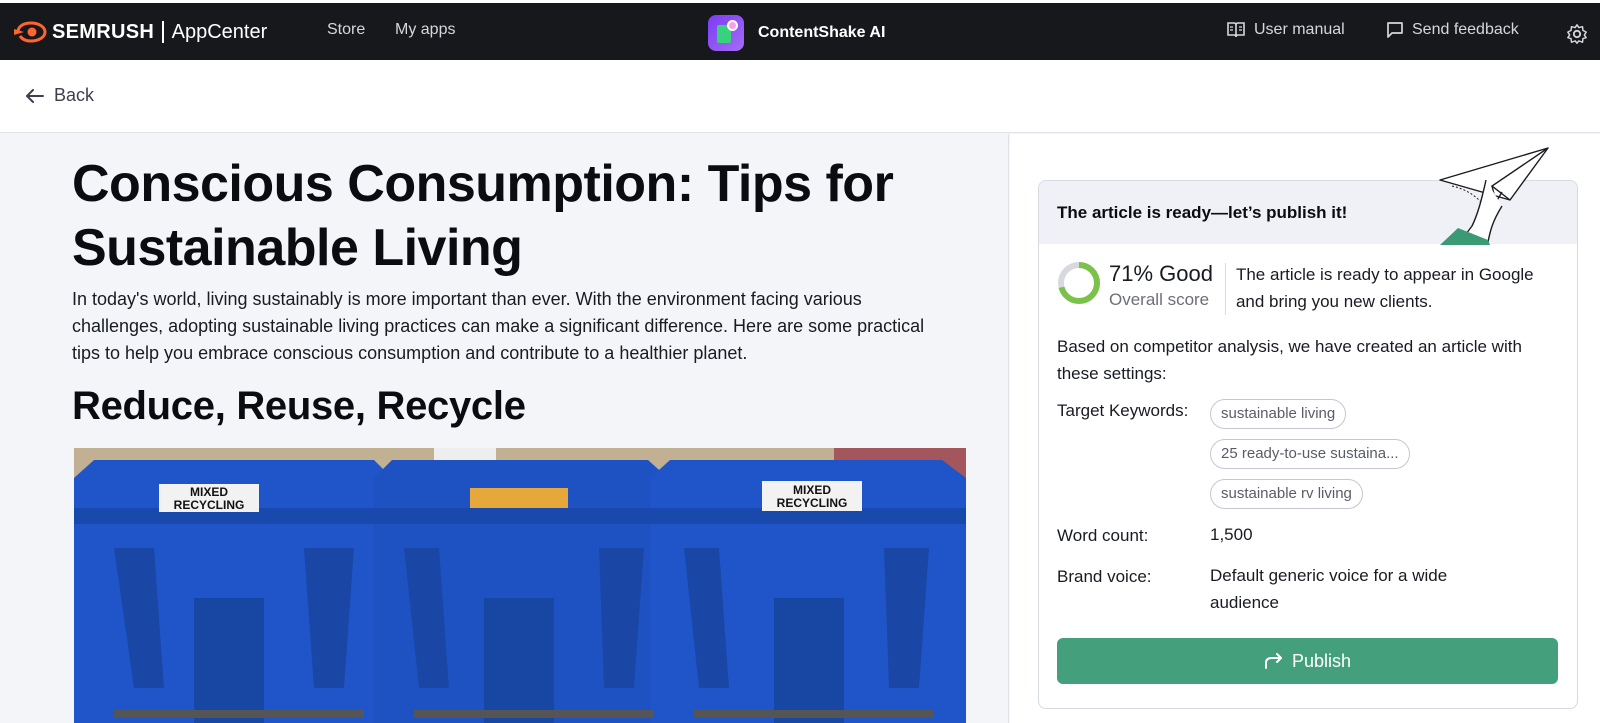  Describe the element at coordinates (1321, 660) in the screenshot. I see `publish-label: Publish` at that location.